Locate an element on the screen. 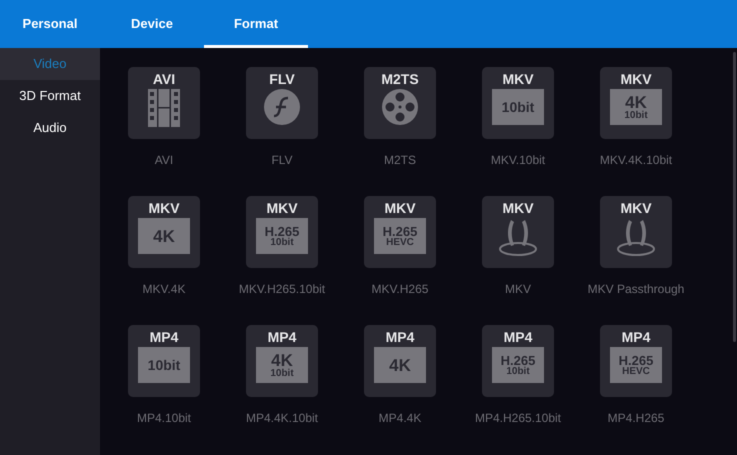  format-tile: AVI is located at coordinates (164, 103).